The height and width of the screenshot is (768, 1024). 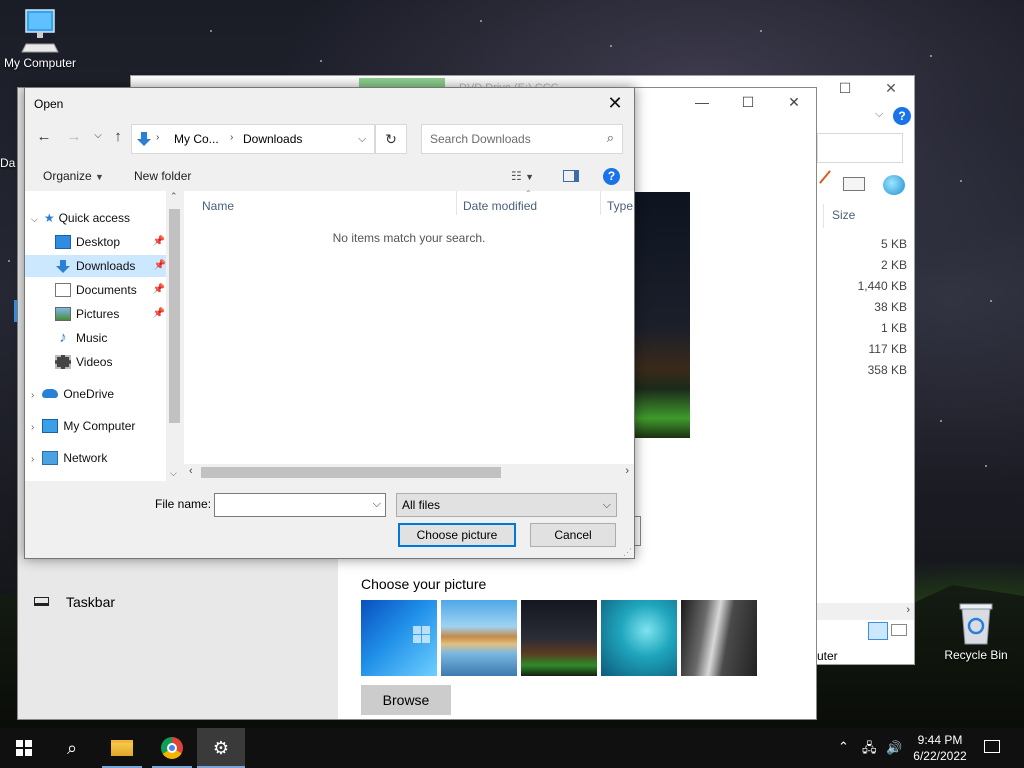 I want to click on file-list-horizontal-scrollbar: ‹ ›, so click(x=409, y=472).